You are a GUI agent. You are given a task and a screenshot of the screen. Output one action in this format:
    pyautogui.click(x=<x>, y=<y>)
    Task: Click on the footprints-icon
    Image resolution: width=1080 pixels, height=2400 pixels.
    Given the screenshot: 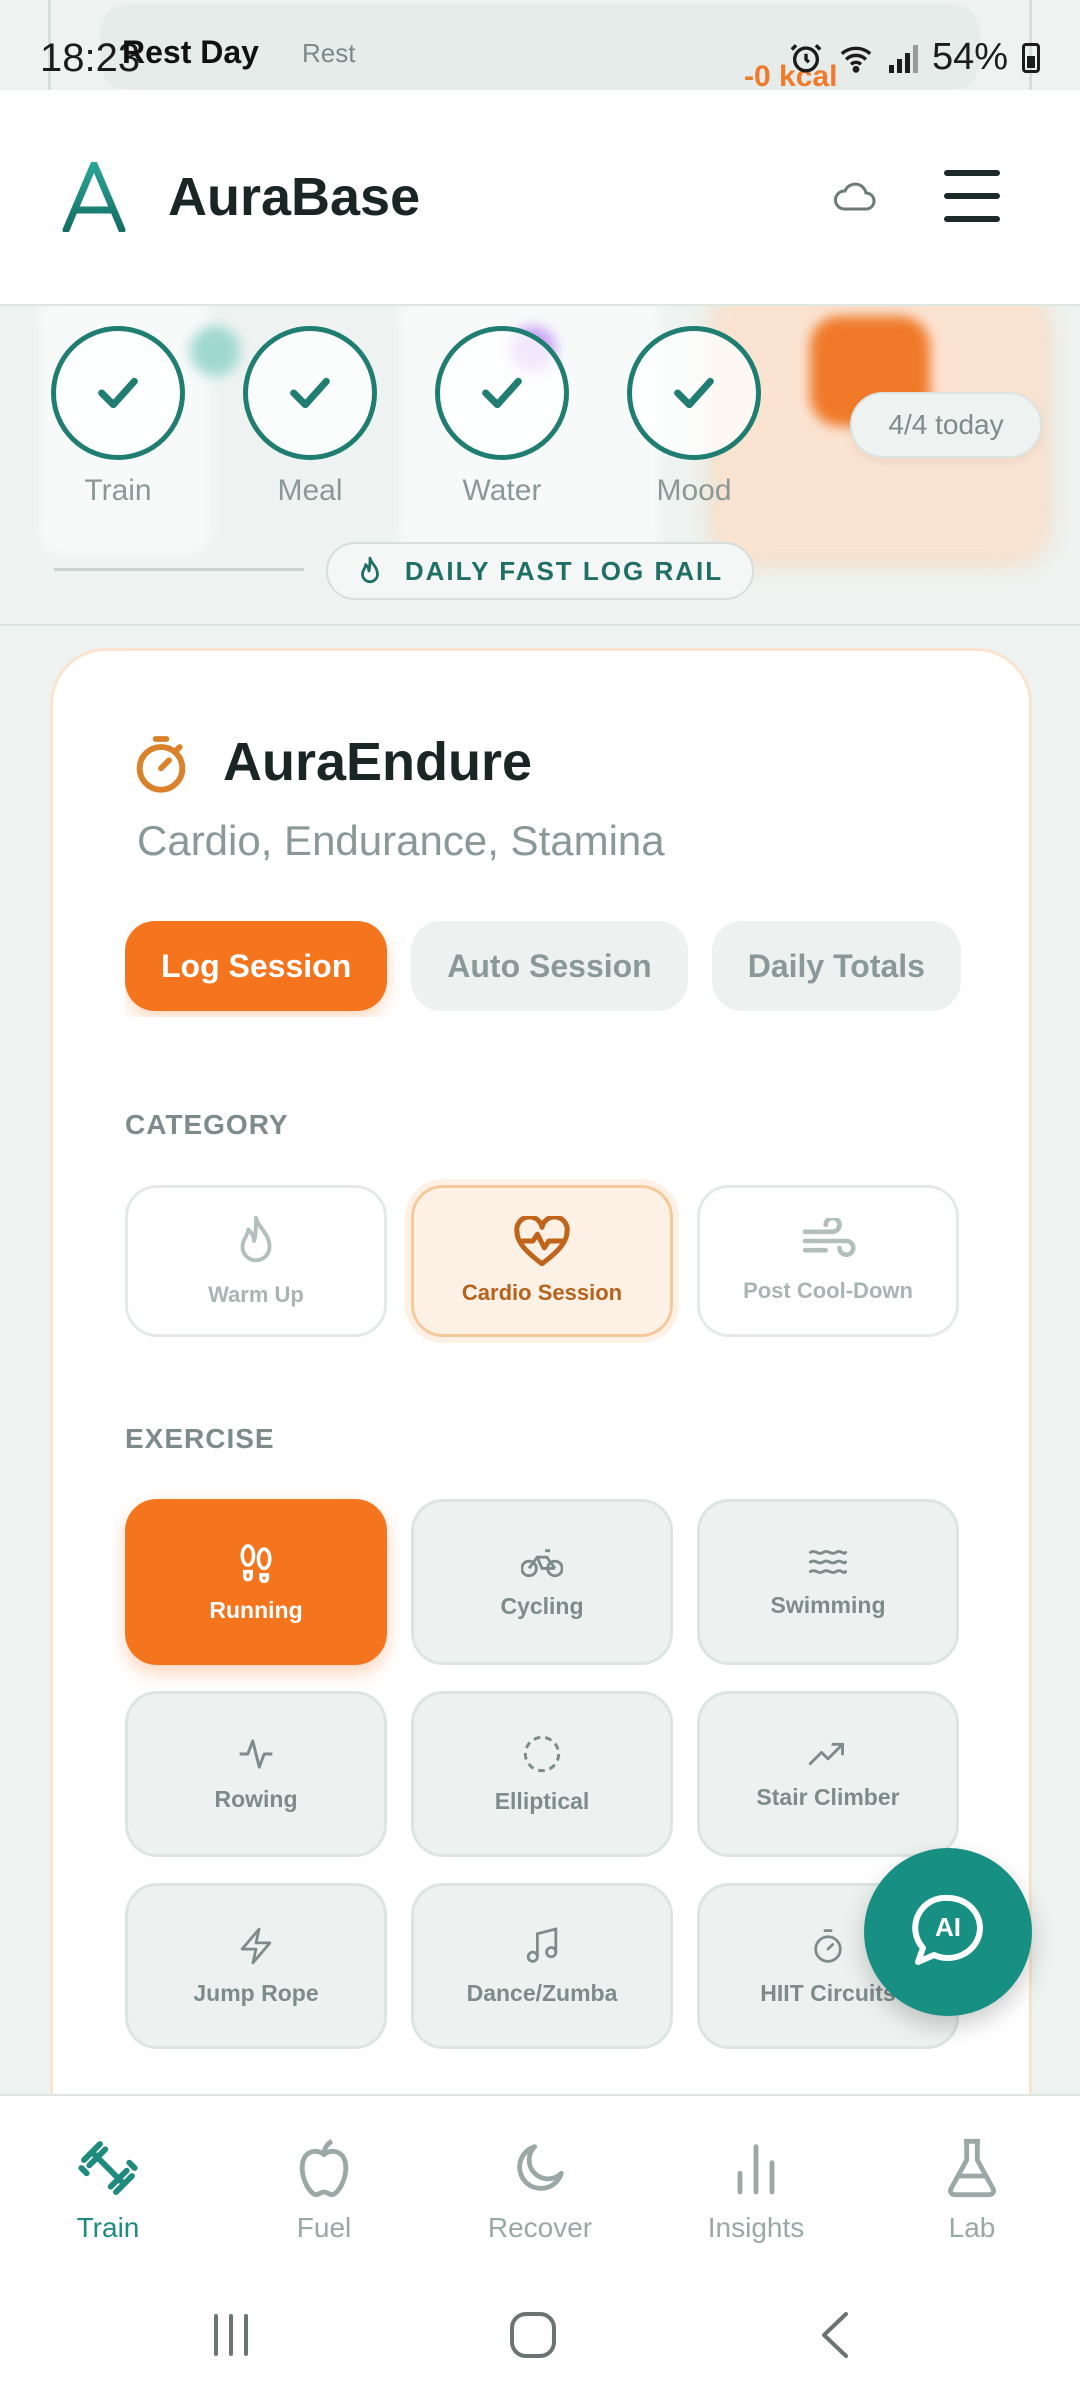 What is the action you would take?
    pyautogui.click(x=256, y=1563)
    